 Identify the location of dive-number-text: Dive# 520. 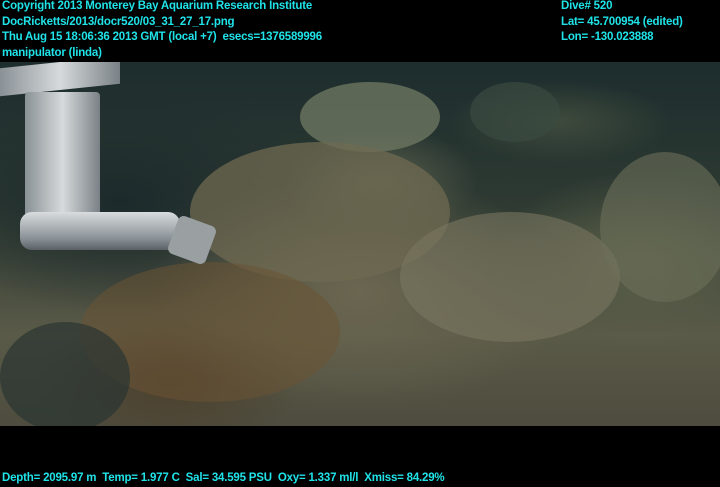
(587, 6).